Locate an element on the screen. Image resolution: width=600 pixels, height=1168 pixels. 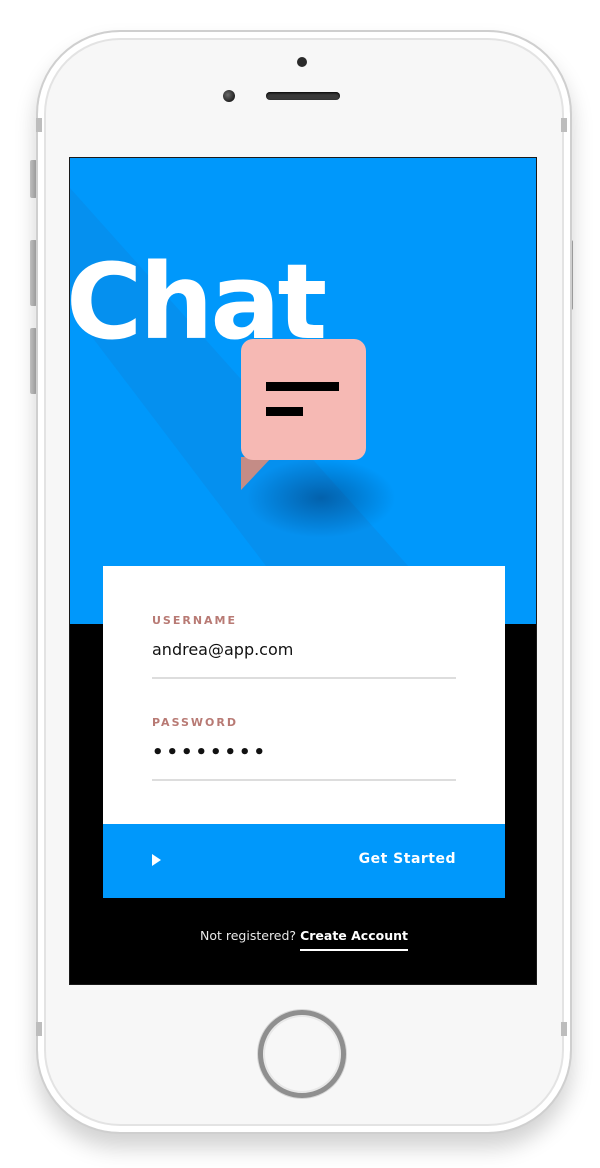
earpiece-speaker is located at coordinates (303, 96).